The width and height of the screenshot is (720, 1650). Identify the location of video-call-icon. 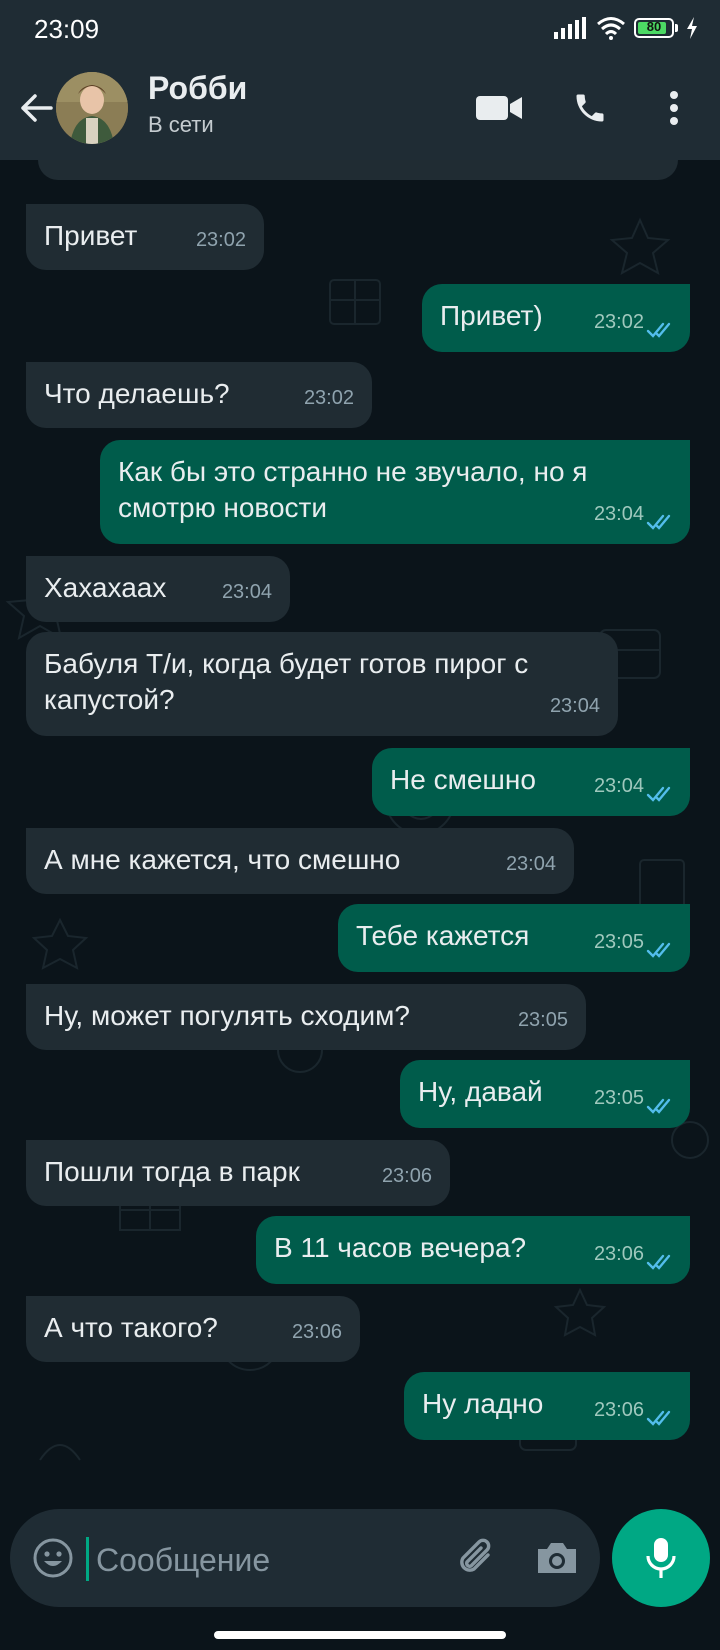
(499, 108).